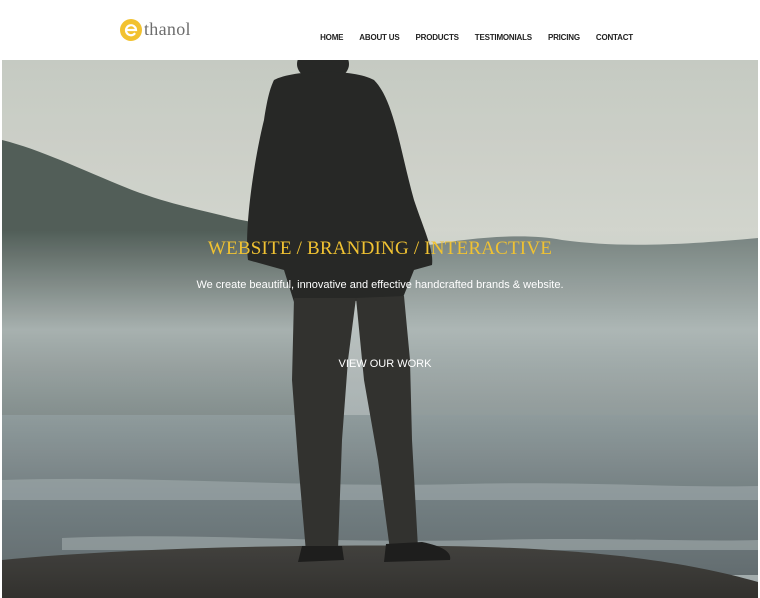 The height and width of the screenshot is (598, 760). I want to click on nav-contact: CONTACT, so click(614, 37).